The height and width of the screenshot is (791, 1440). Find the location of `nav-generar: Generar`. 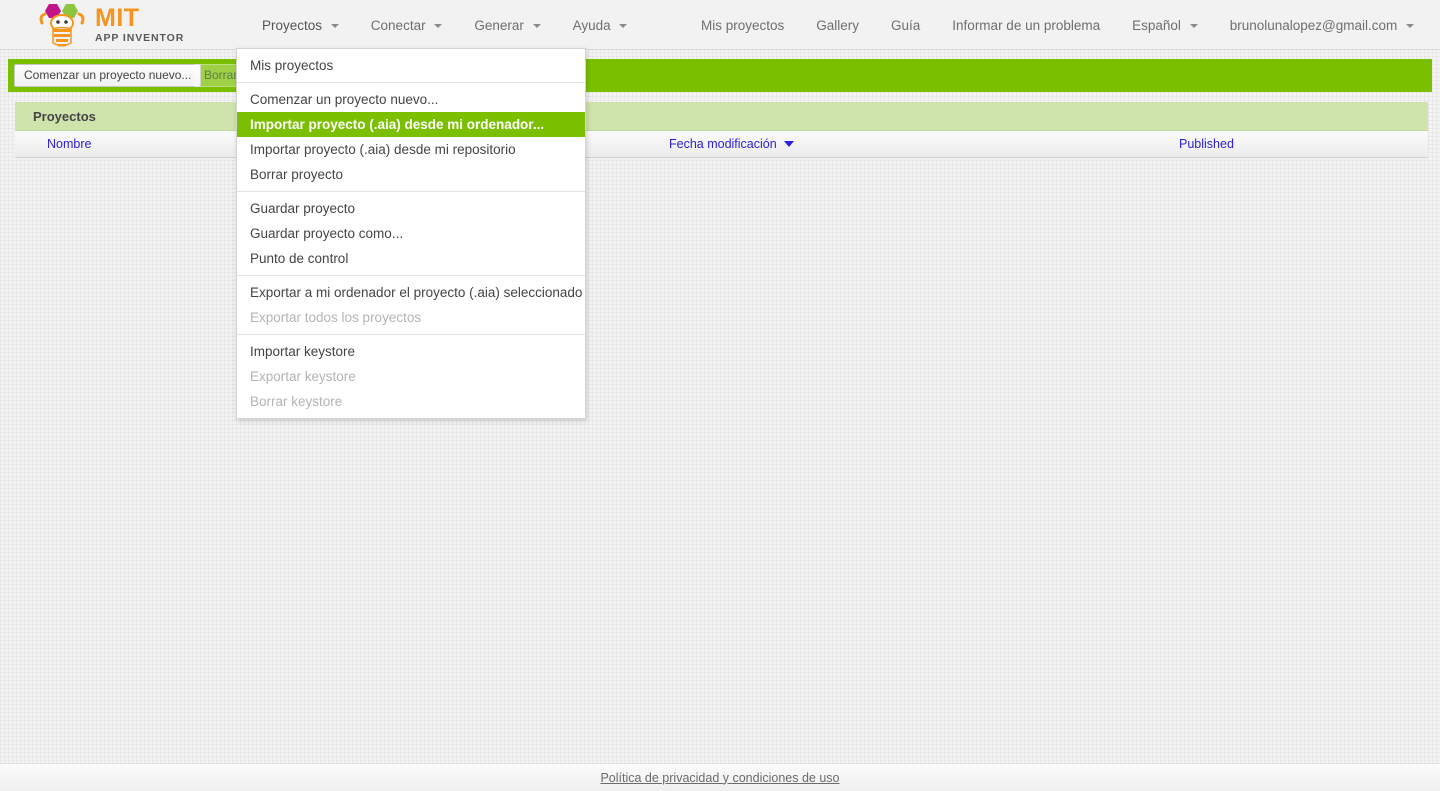

nav-generar: Generar is located at coordinates (507, 25).